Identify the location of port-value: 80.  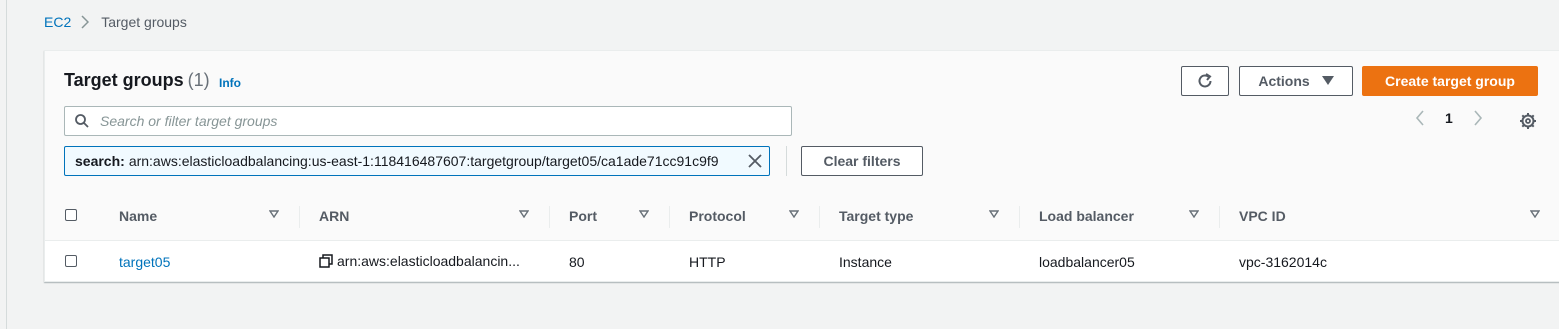
(577, 261).